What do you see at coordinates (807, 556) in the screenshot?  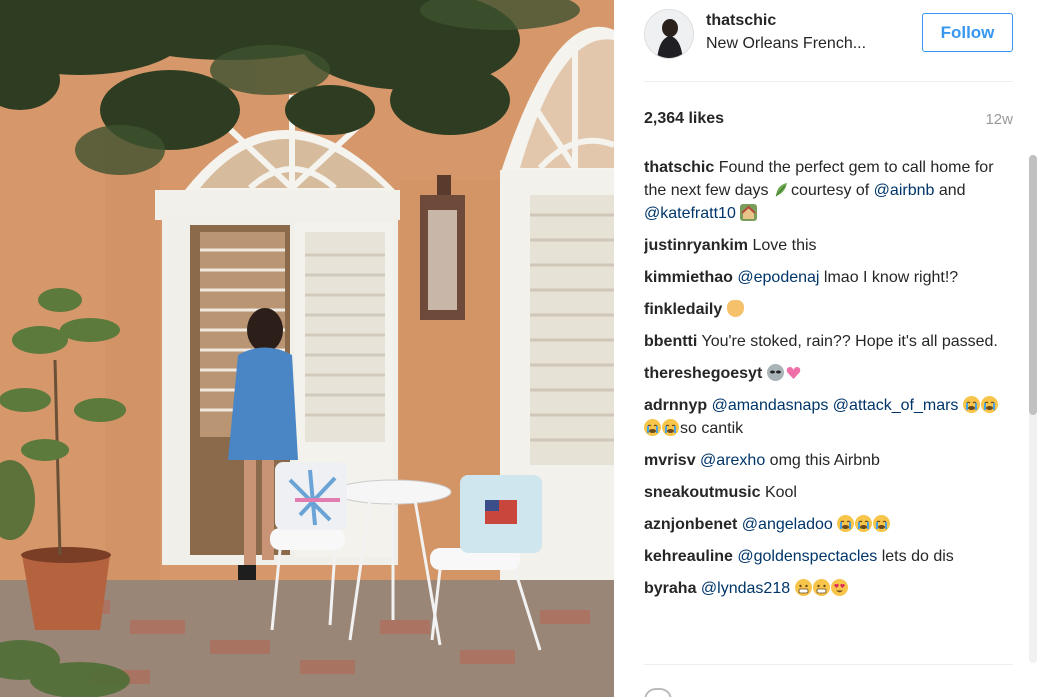 I see `mention-link: @goldenspectacles` at bounding box center [807, 556].